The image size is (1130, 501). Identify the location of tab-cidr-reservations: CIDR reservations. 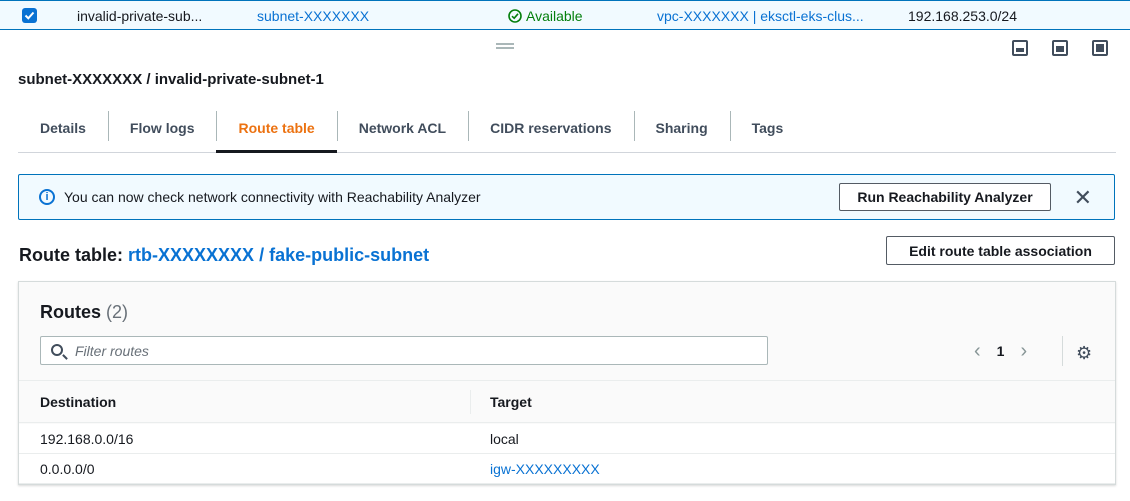
(550, 127).